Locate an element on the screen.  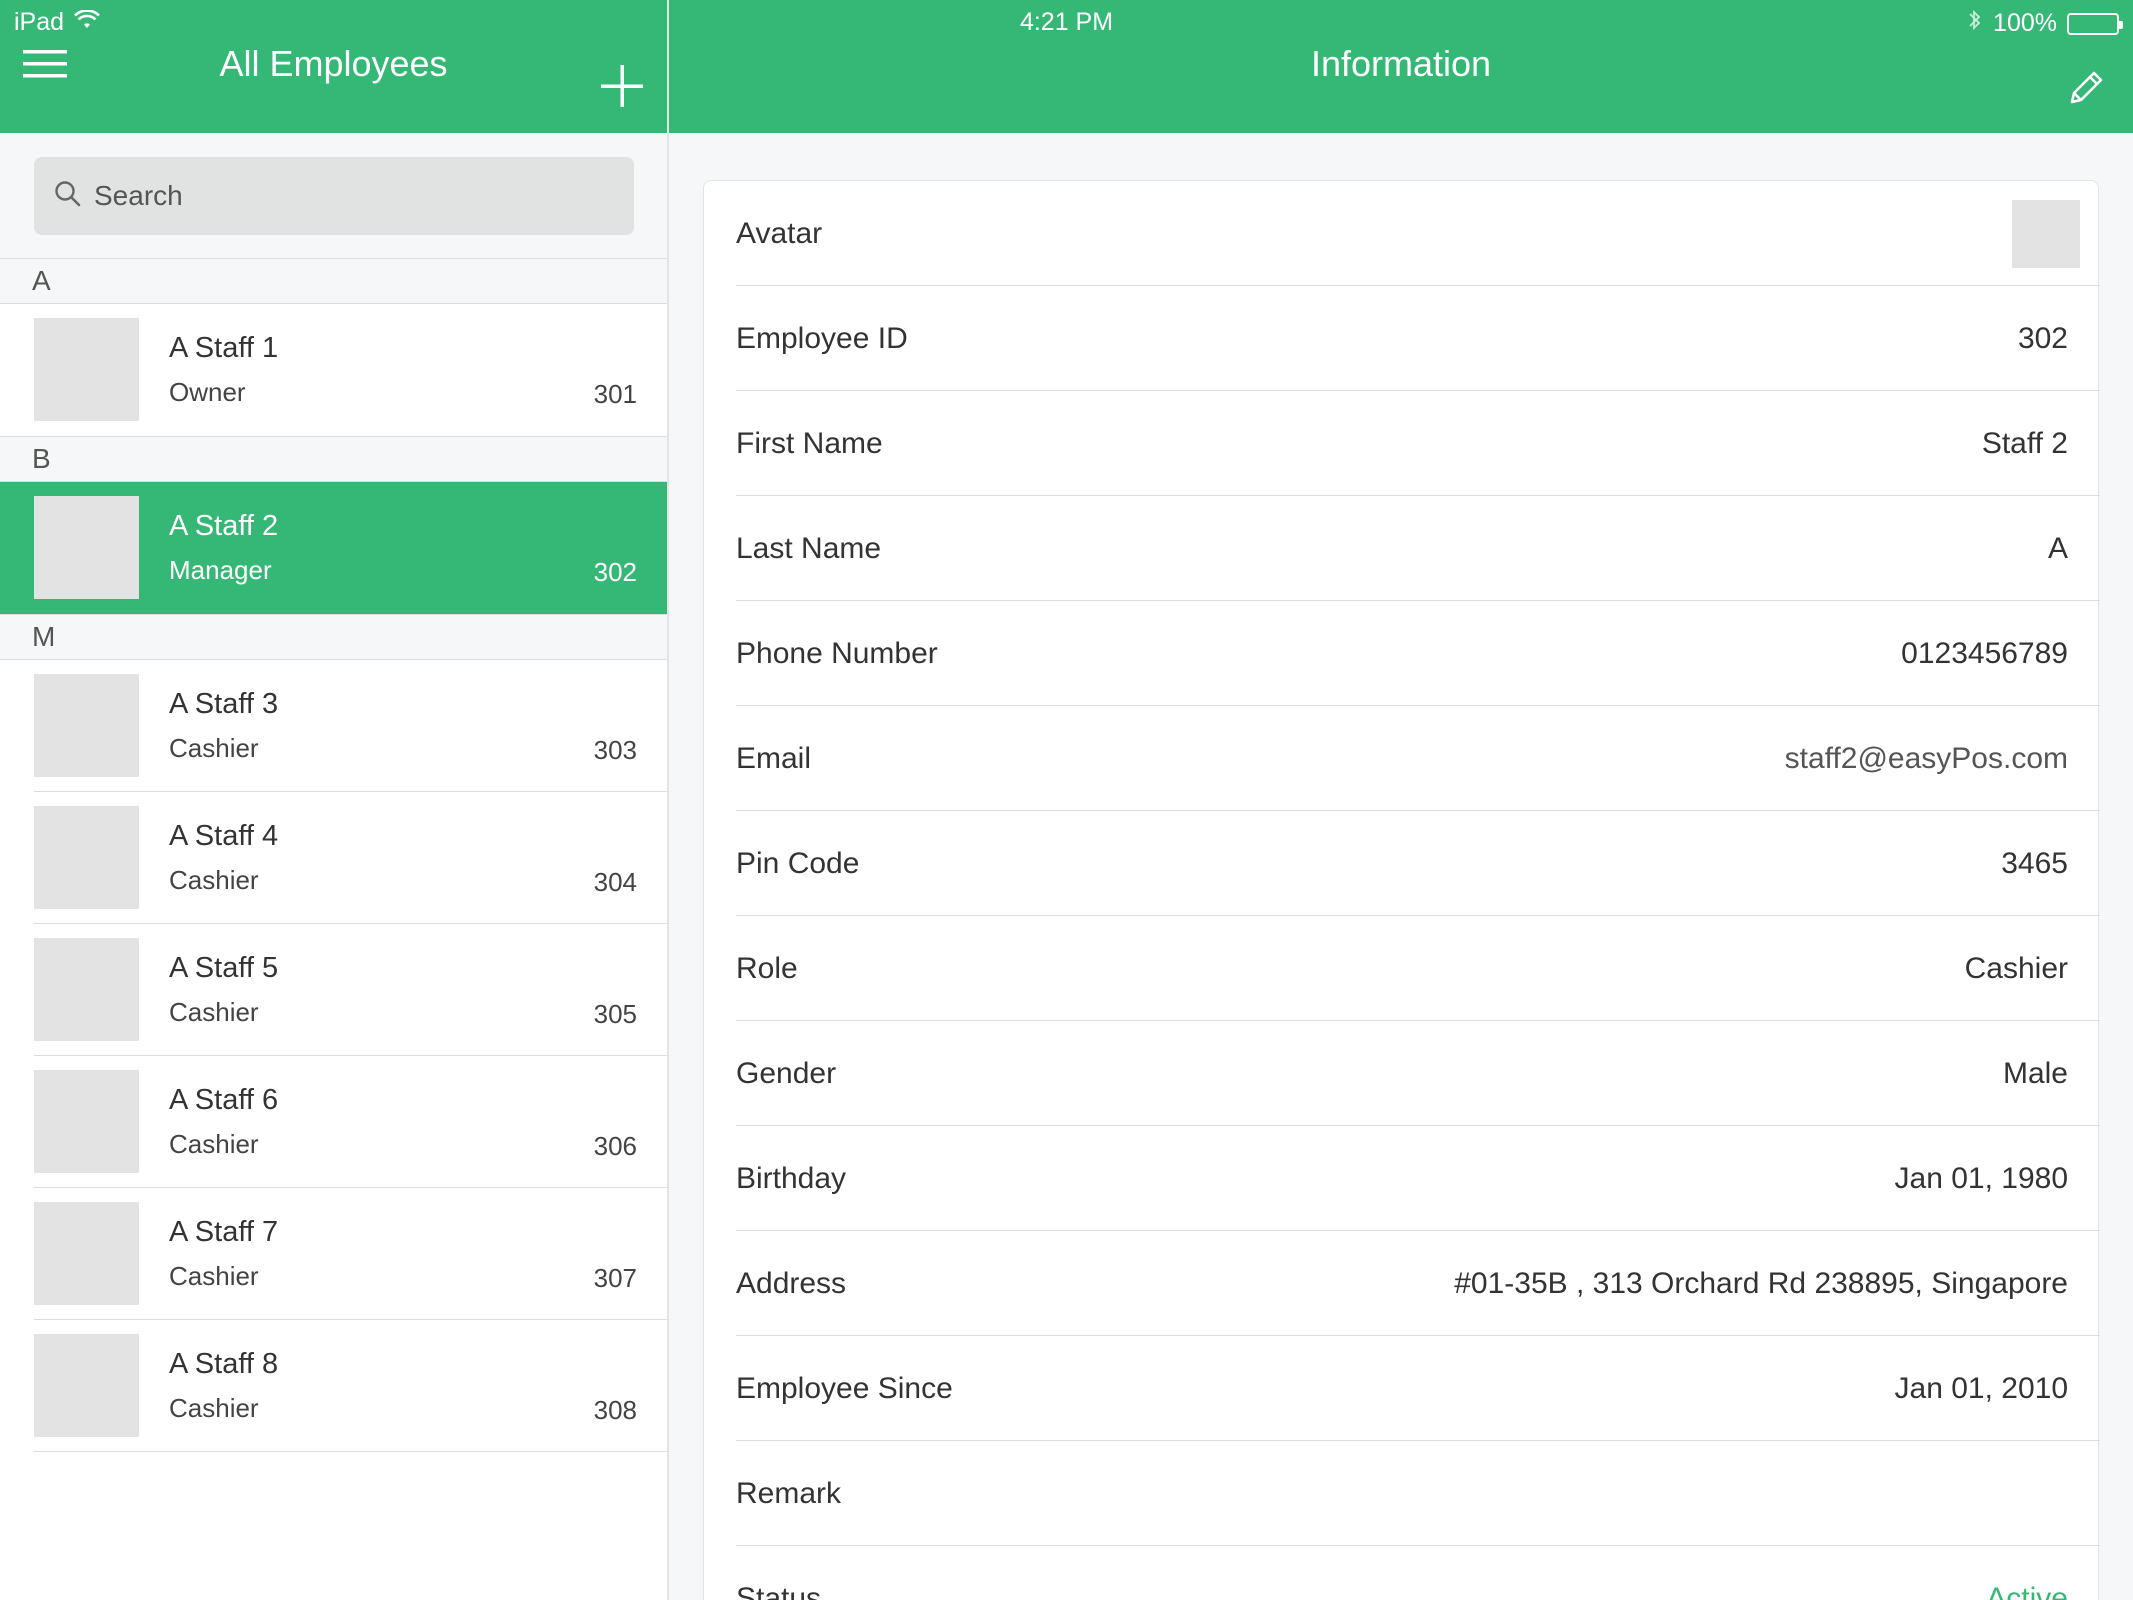
field-employee-since: Employee Since Jan 01, 2010 is located at coordinates (1418, 1388).